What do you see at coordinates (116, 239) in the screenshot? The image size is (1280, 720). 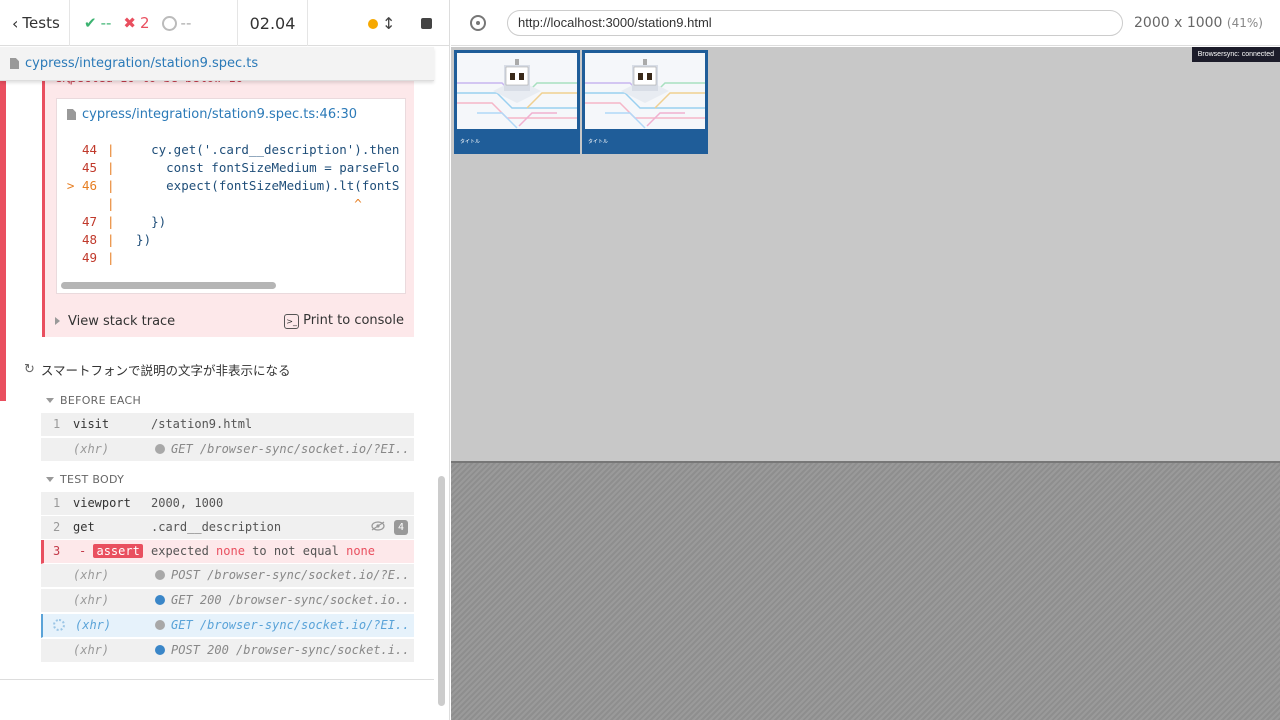 I see `code-line: 48 | })` at bounding box center [116, 239].